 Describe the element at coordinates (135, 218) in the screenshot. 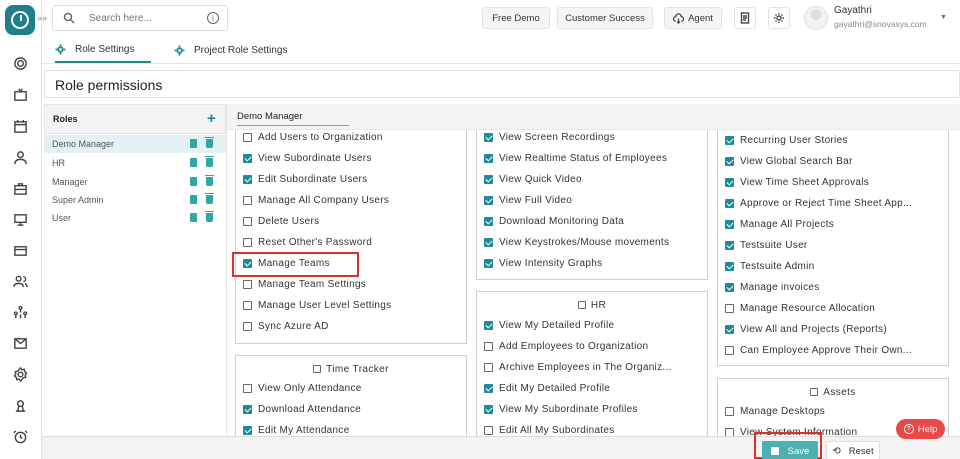

I see `role-item-user: User` at that location.